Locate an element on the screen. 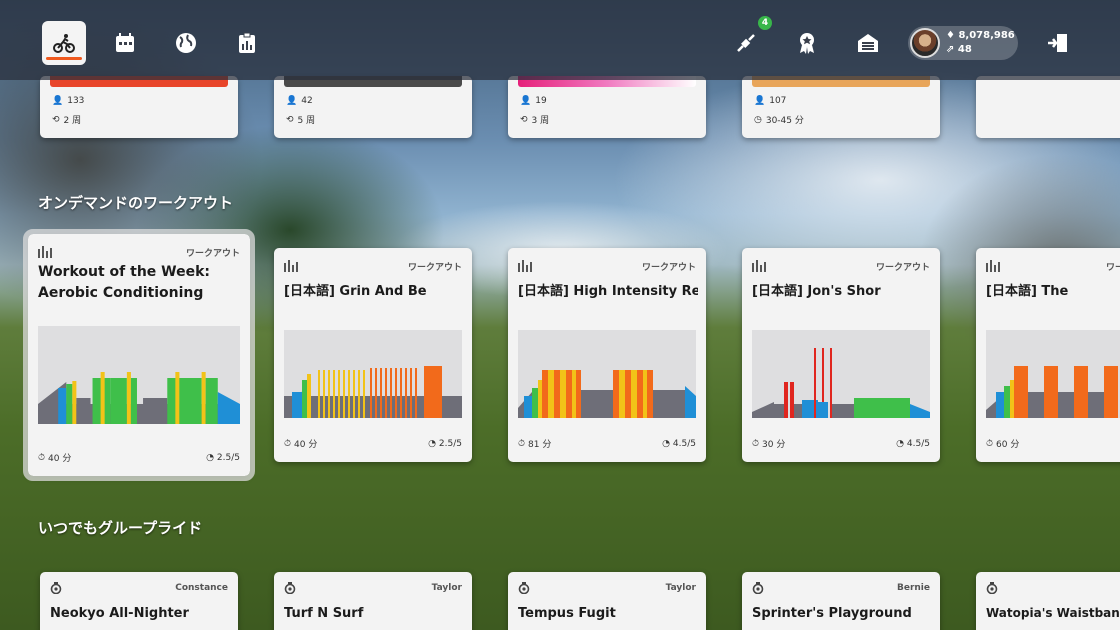  nav-achievements-button is located at coordinates (807, 43).